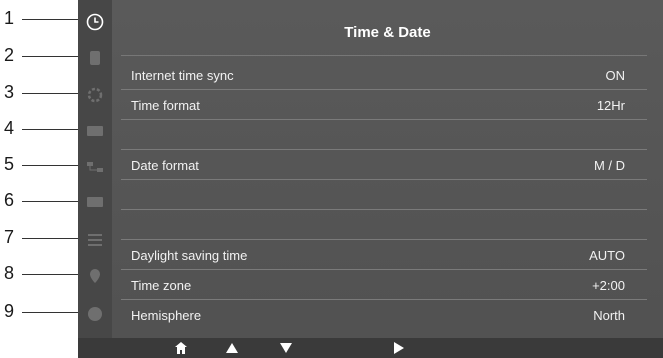  What do you see at coordinates (609, 165) in the screenshot?
I see `setting-value: M / D` at bounding box center [609, 165].